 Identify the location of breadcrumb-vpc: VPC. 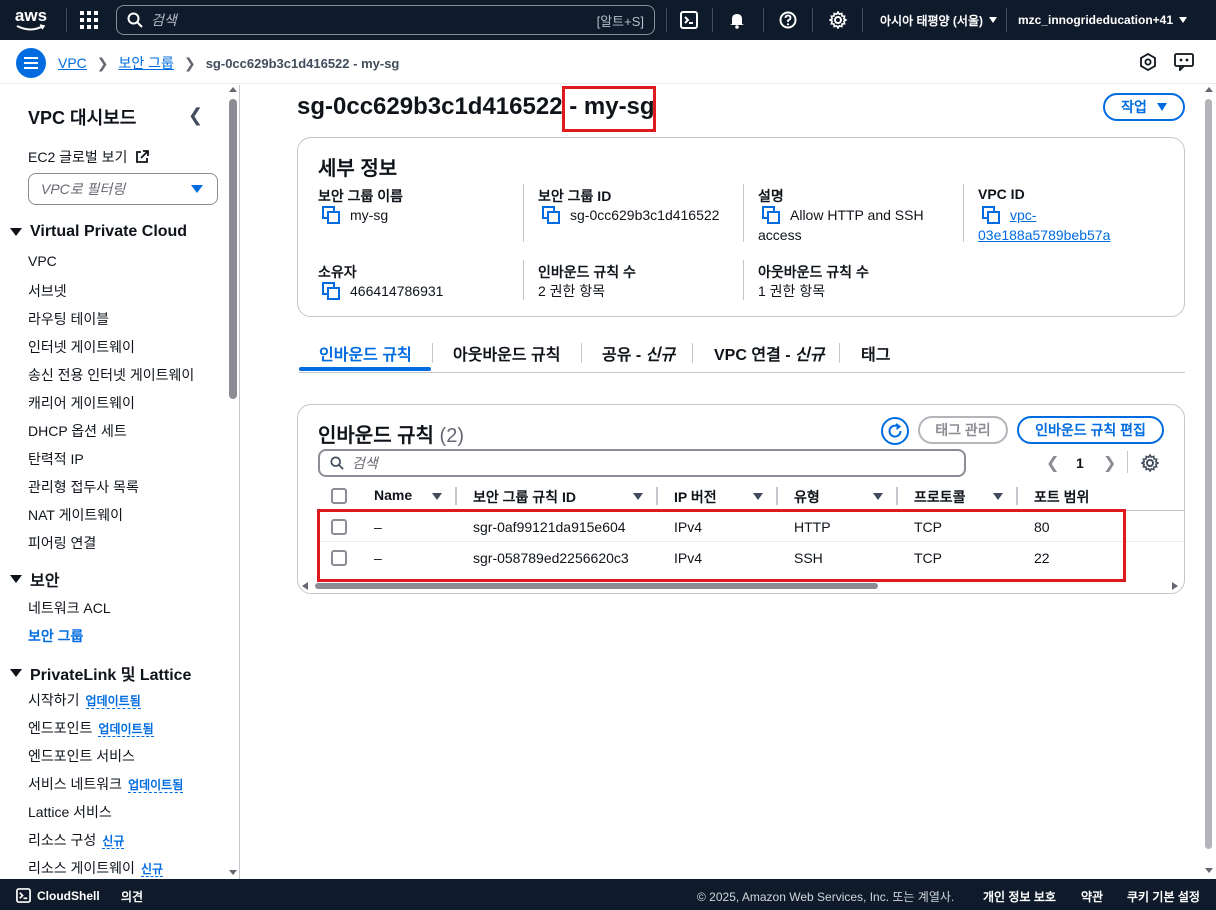
(72, 63).